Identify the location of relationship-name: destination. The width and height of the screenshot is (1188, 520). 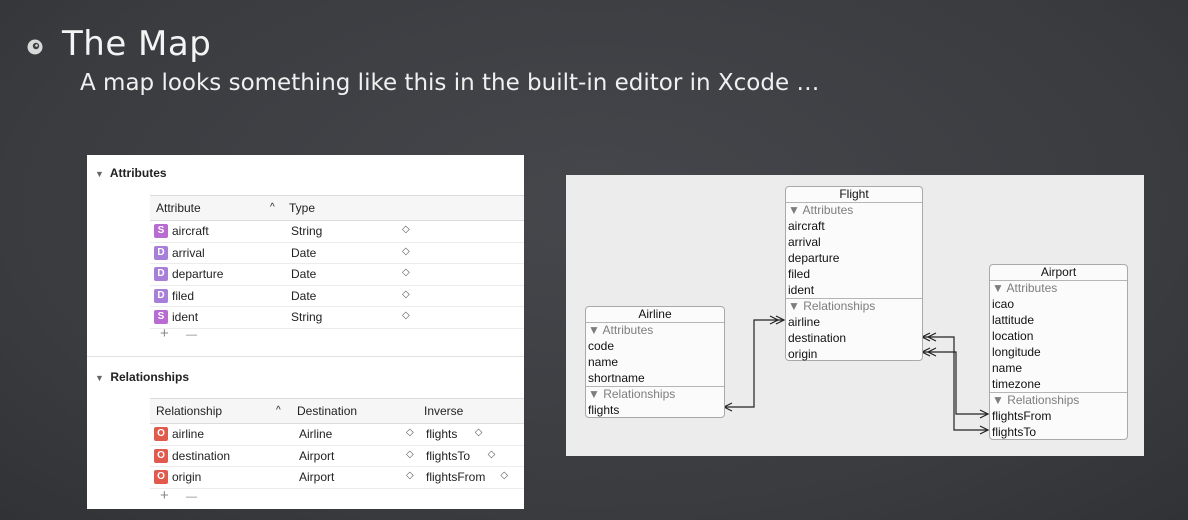
(201, 456).